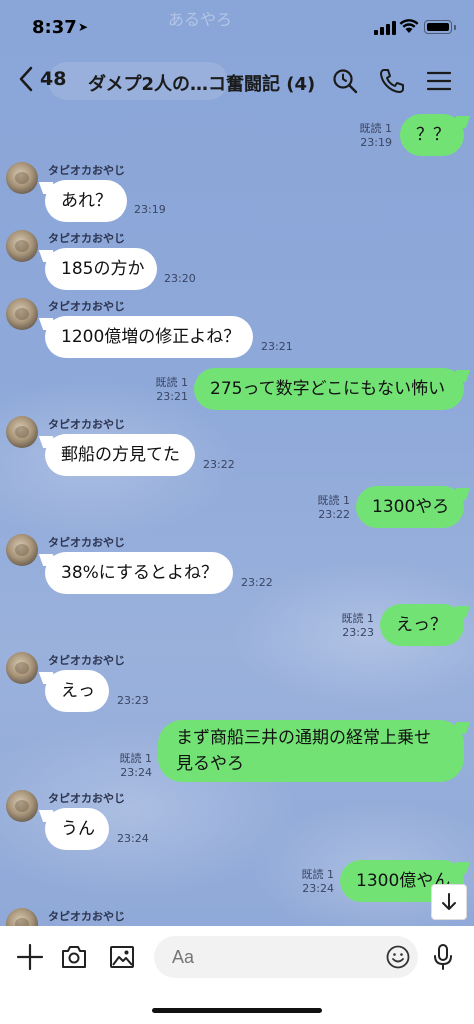 This screenshot has width=474, height=1024. Describe the element at coordinates (54, 27) in the screenshot. I see `clock: 8:37` at that location.